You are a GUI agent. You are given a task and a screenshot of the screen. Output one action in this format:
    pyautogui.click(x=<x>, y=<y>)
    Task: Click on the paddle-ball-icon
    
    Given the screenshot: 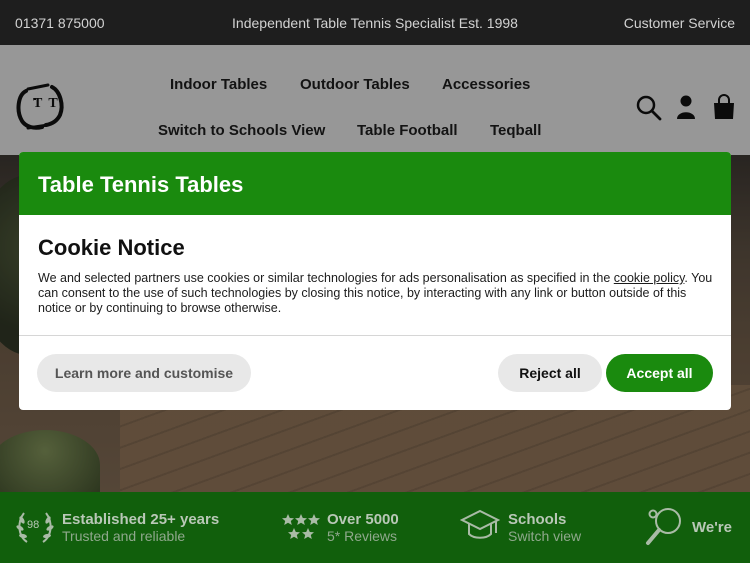 What is the action you would take?
    pyautogui.click(x=665, y=529)
    